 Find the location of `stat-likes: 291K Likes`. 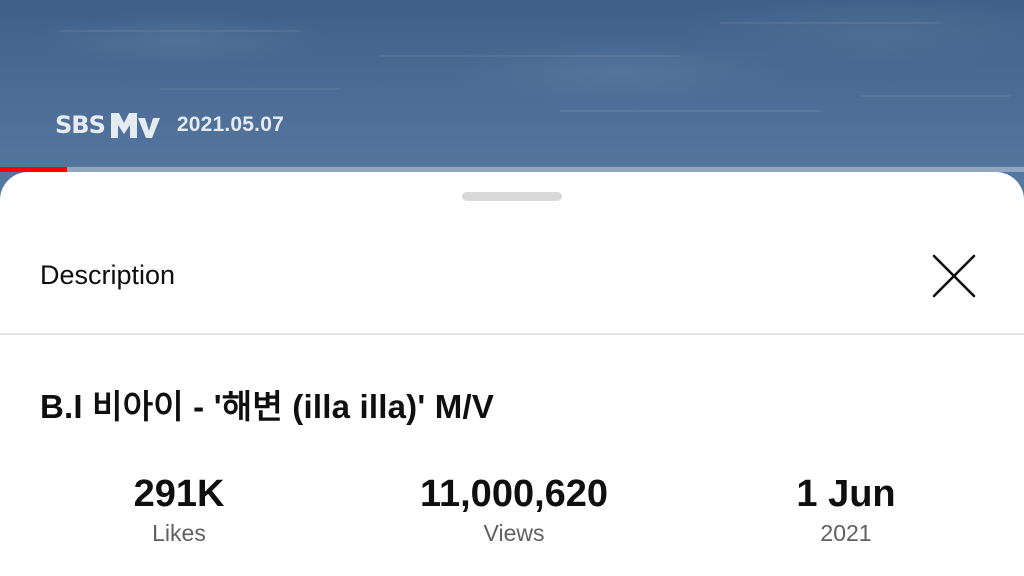

stat-likes: 291K Likes is located at coordinates (179, 509).